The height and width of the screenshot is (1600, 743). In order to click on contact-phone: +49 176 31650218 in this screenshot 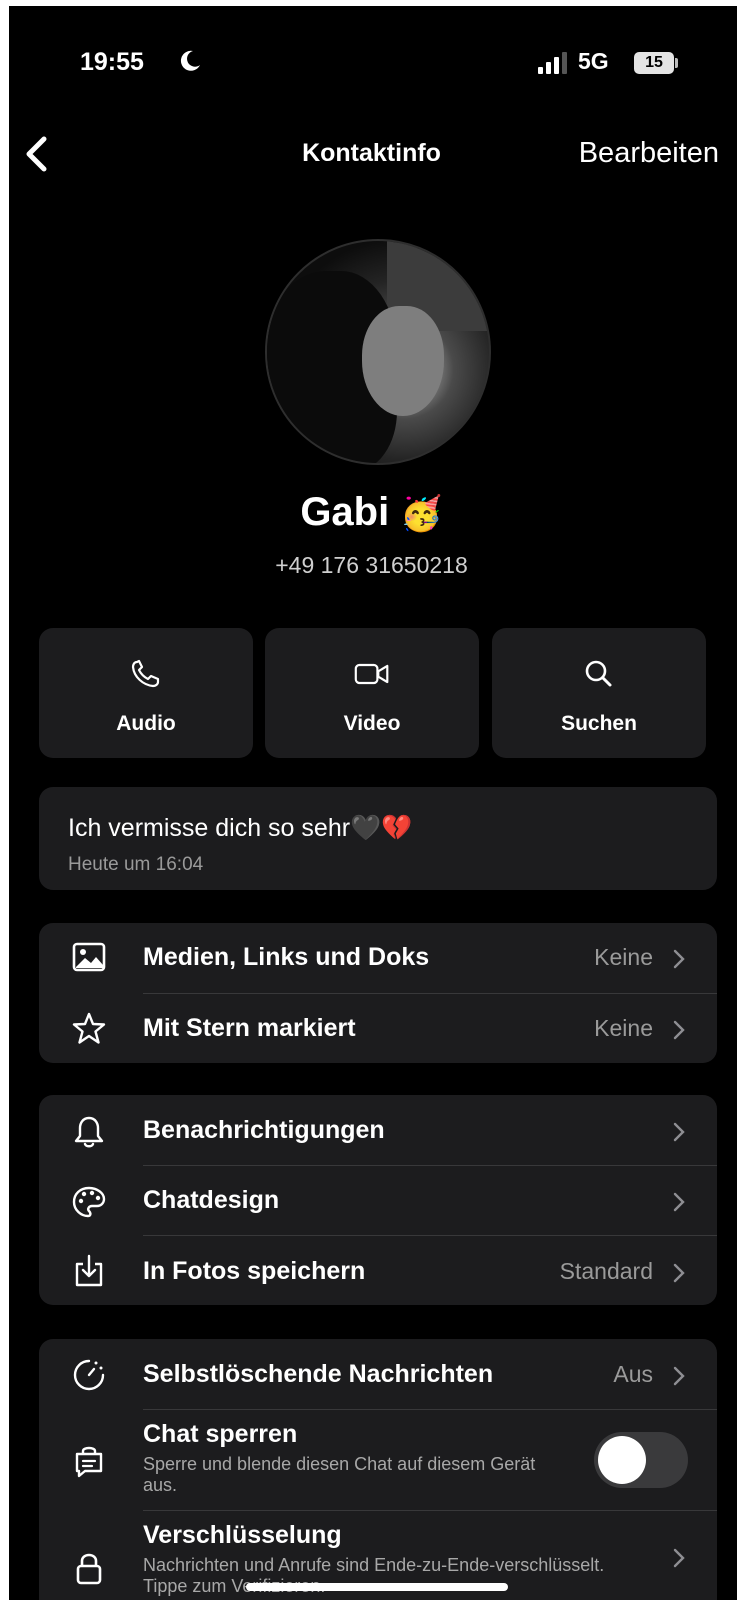, I will do `click(371, 565)`.